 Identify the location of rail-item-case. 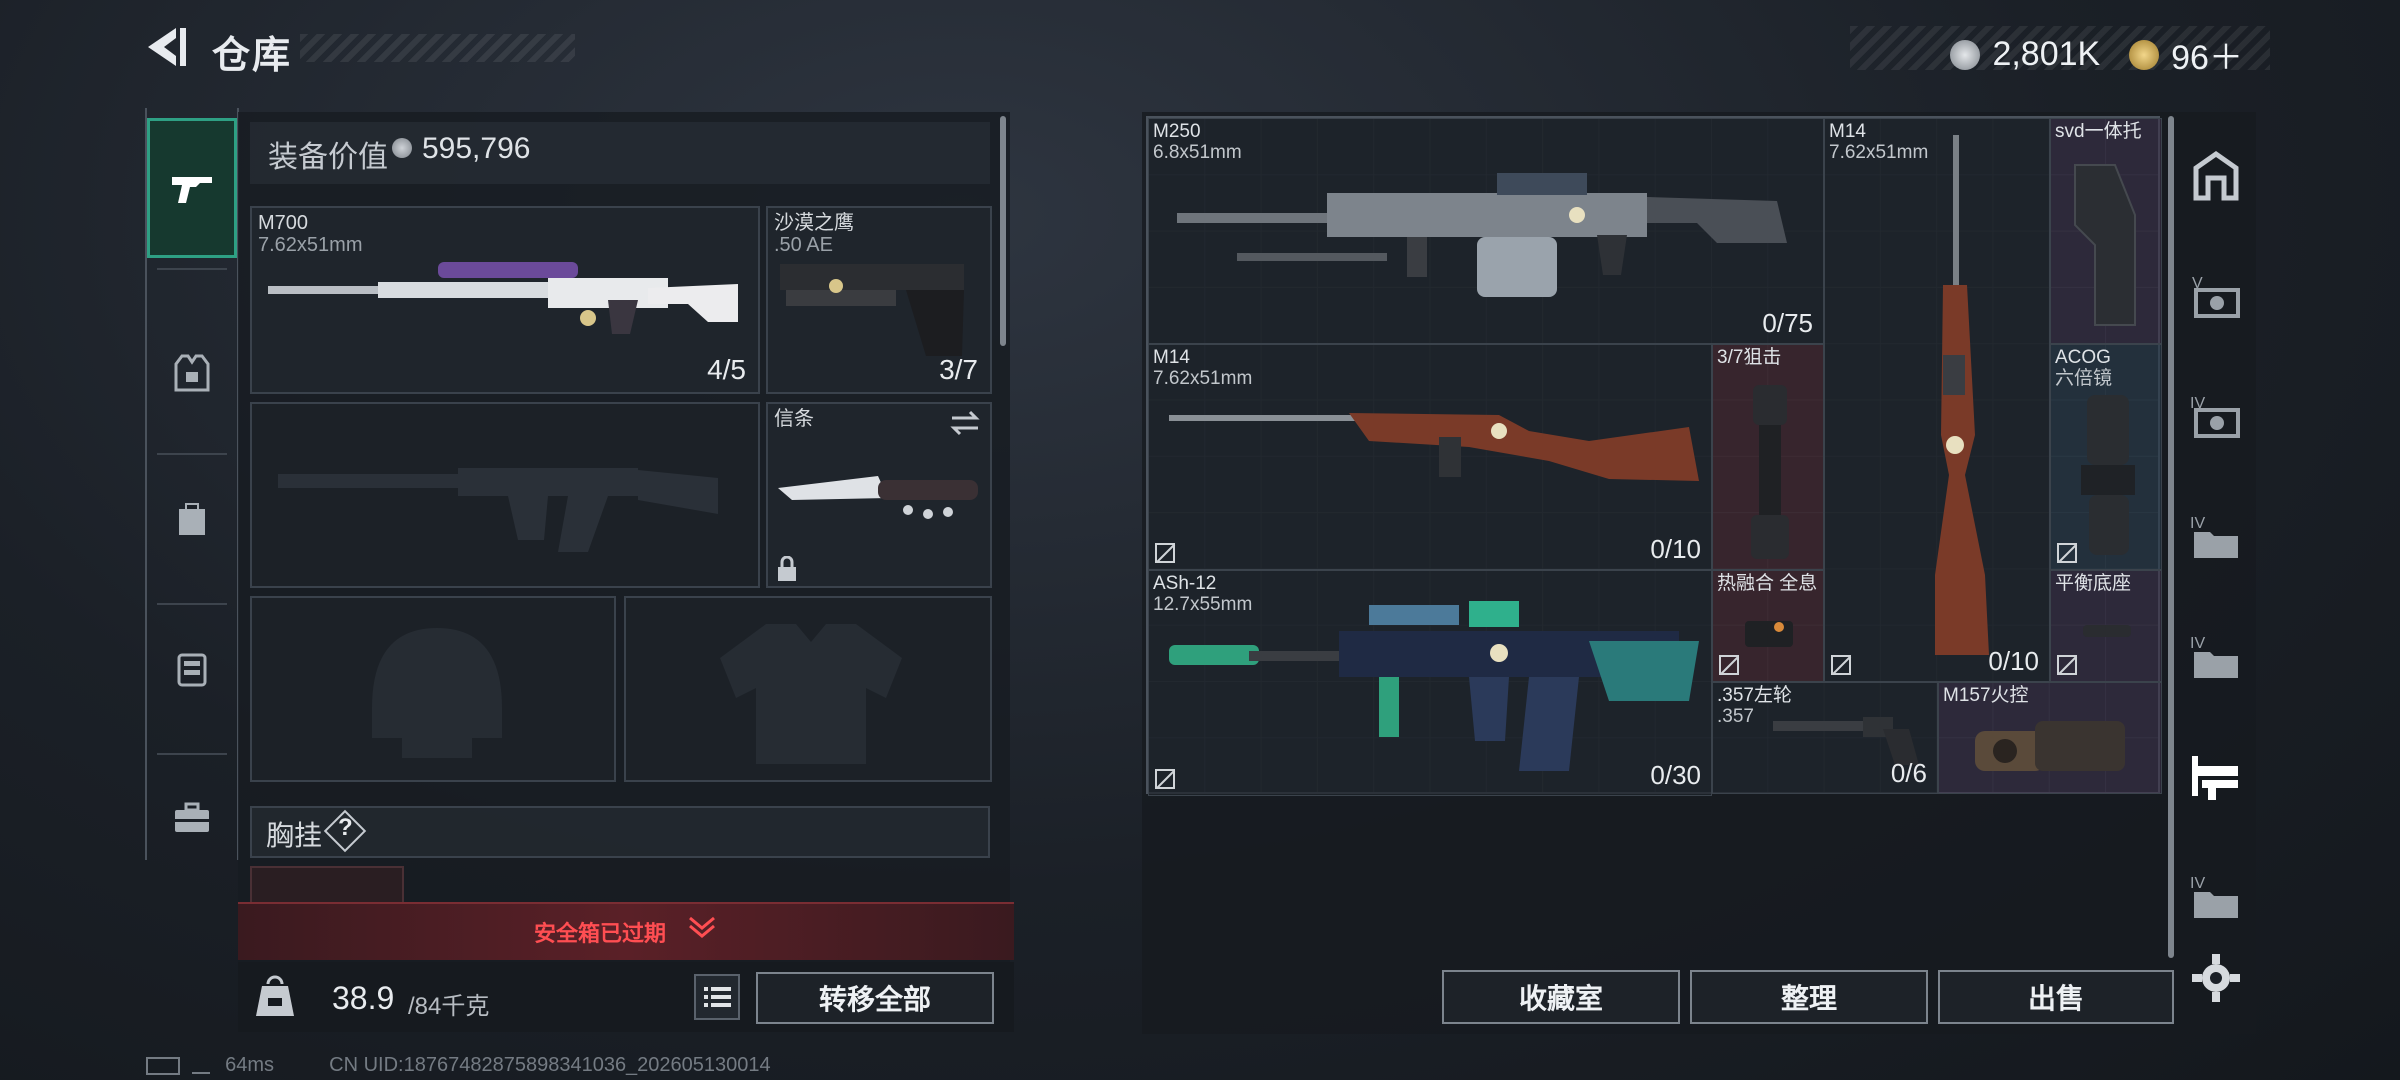
(192, 818).